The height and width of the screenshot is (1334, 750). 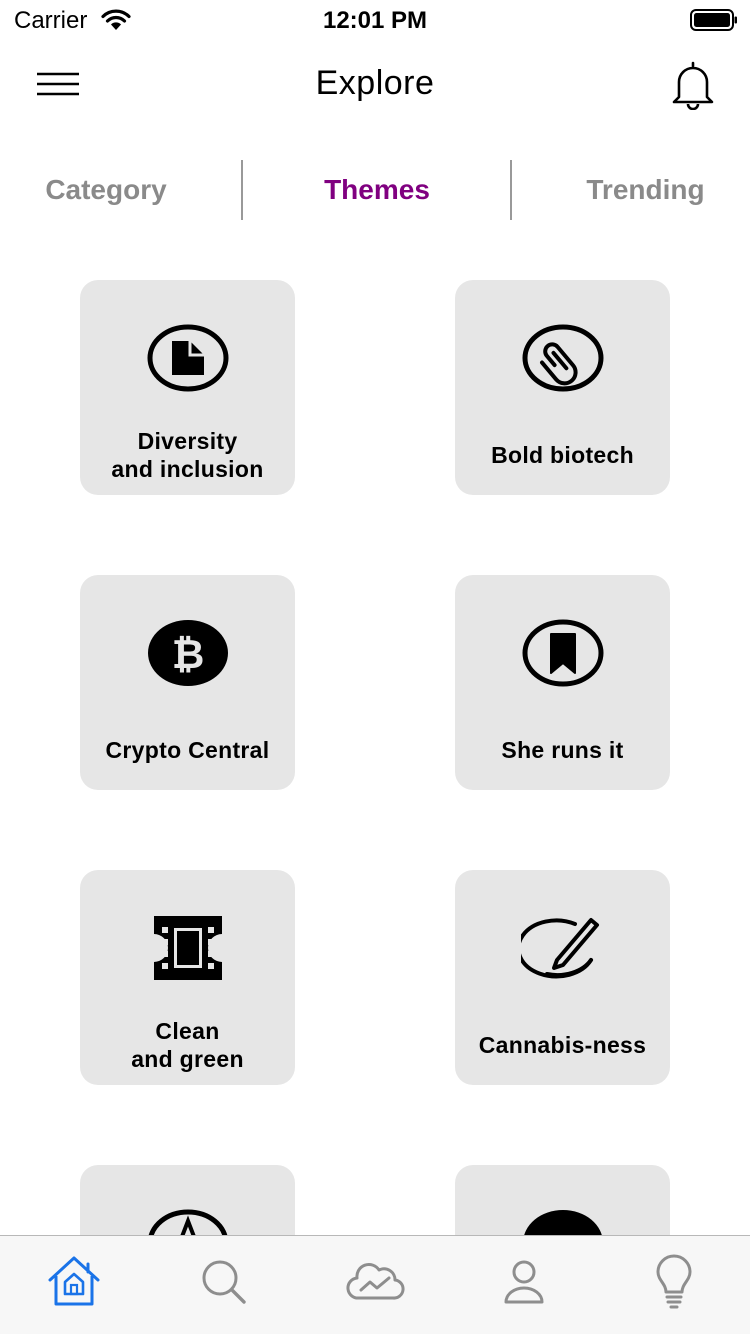 I want to click on theme-label: Diversity and inclusion, so click(x=187, y=455).